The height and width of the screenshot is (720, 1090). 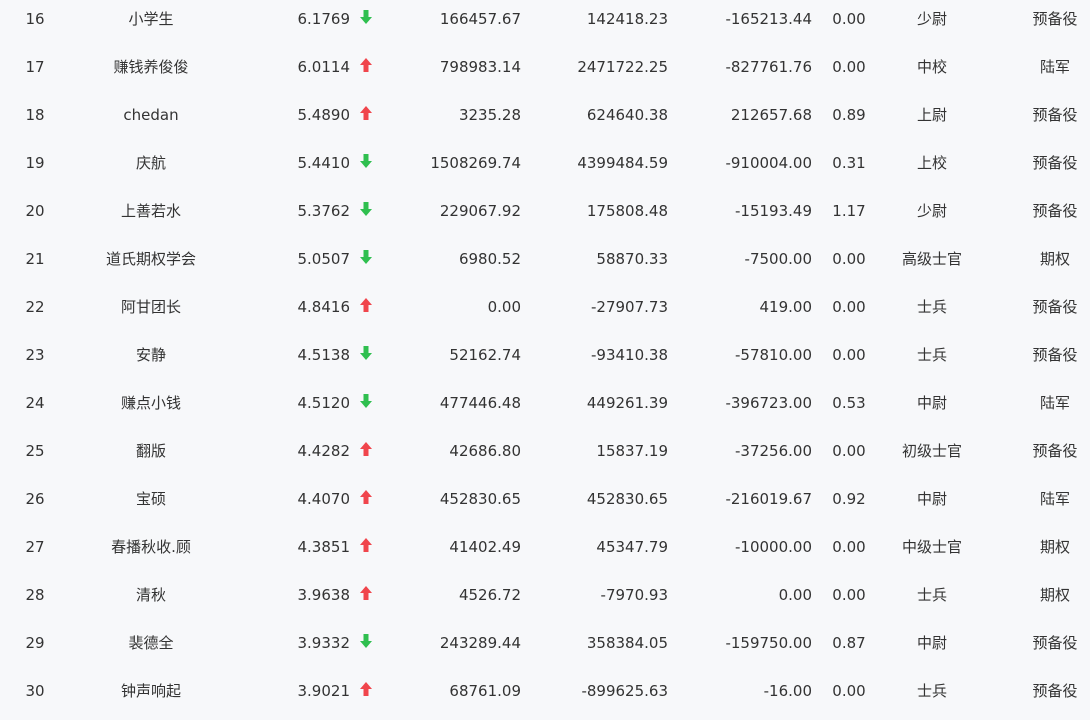 What do you see at coordinates (778, 259) in the screenshot?
I see `value3-cell: -7500.00` at bounding box center [778, 259].